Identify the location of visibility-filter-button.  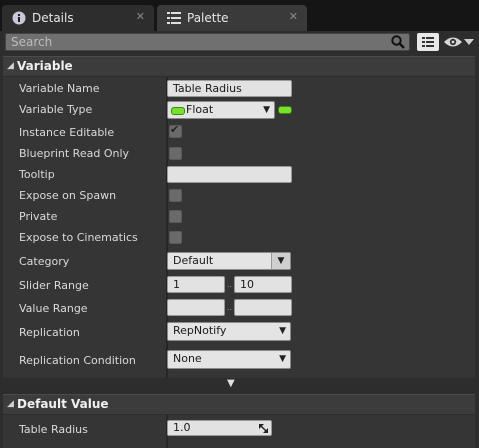
(459, 42).